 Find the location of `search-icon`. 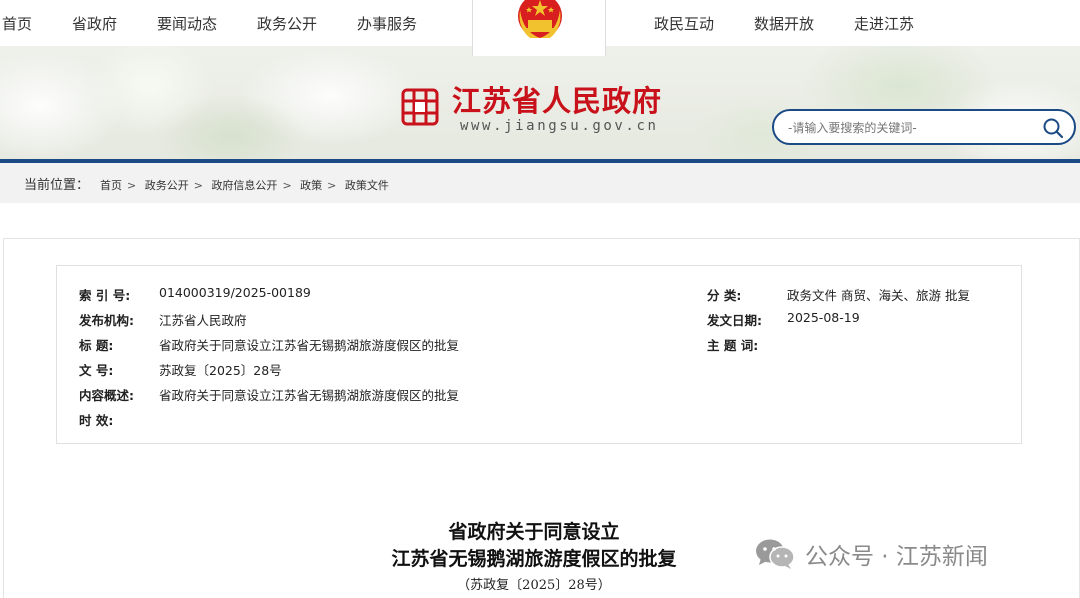

search-icon is located at coordinates (1053, 128).